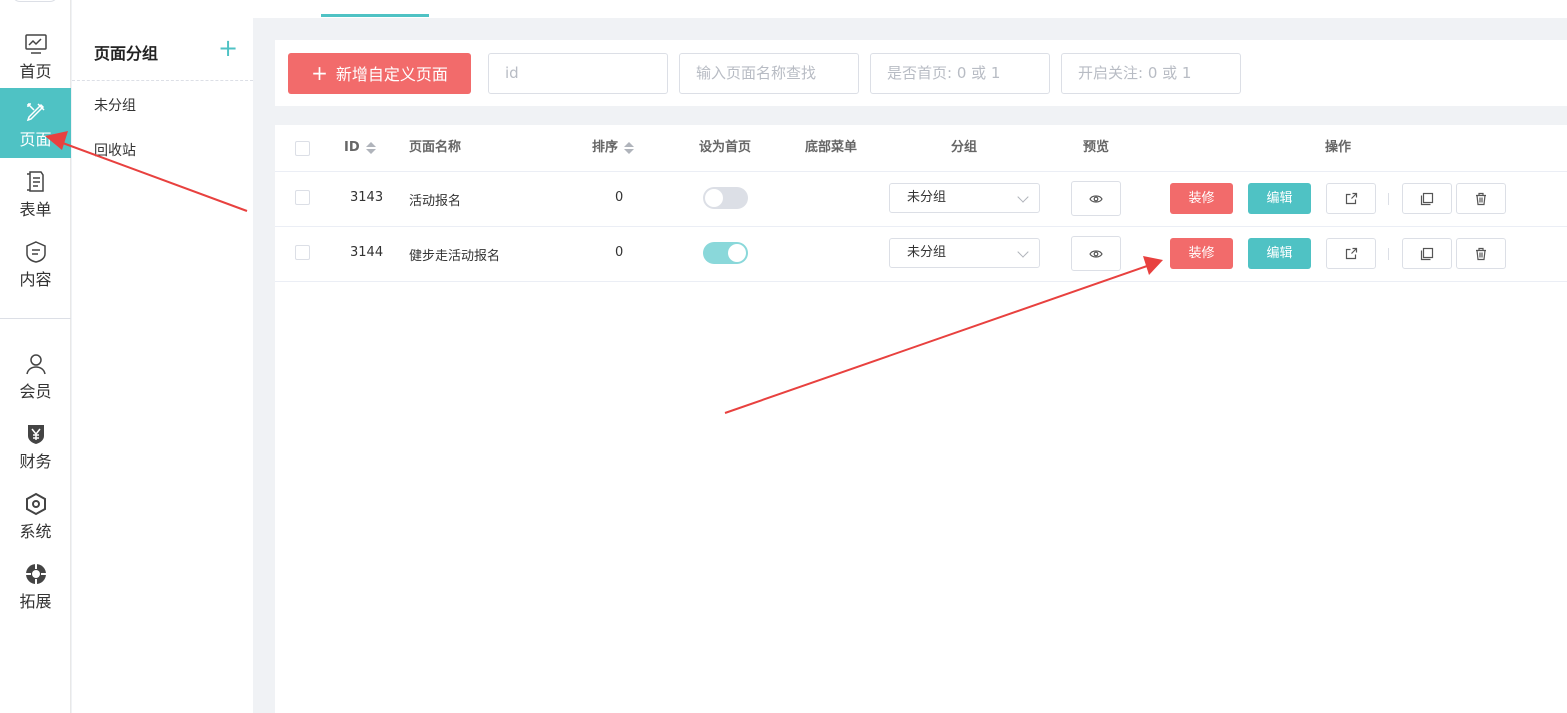  What do you see at coordinates (960, 73) in the screenshot?
I see `is-home-filter-input: 是否首页: 0 或 1` at bounding box center [960, 73].